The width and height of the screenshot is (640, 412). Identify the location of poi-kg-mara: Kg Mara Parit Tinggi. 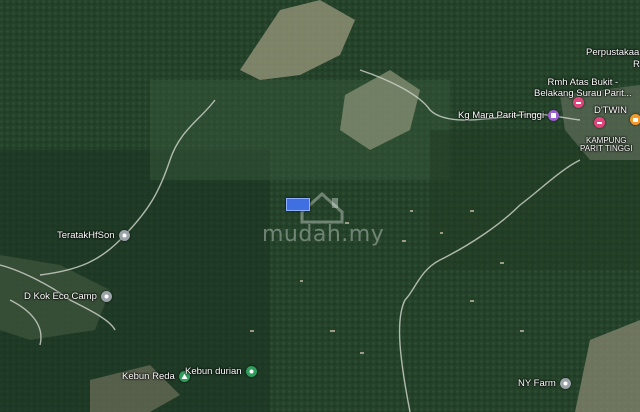
(509, 115).